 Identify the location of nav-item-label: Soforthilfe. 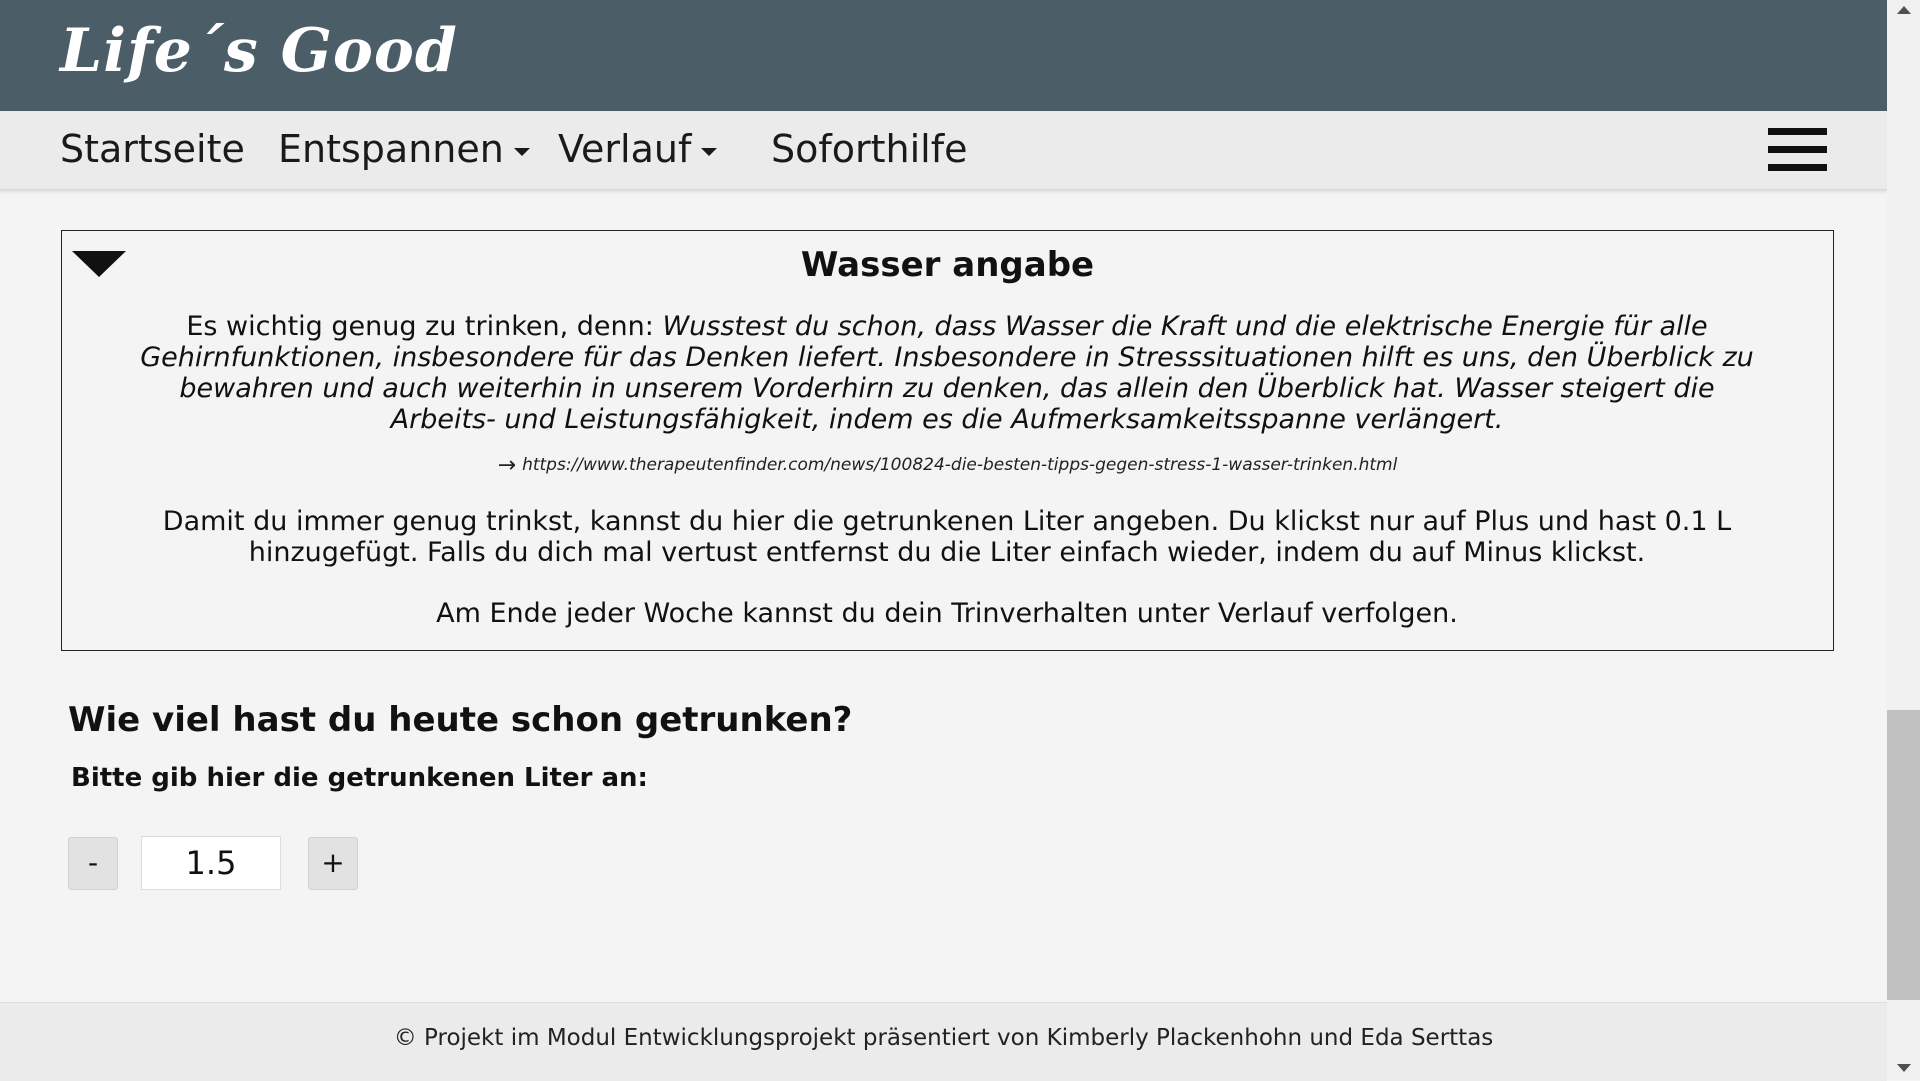
(869, 149).